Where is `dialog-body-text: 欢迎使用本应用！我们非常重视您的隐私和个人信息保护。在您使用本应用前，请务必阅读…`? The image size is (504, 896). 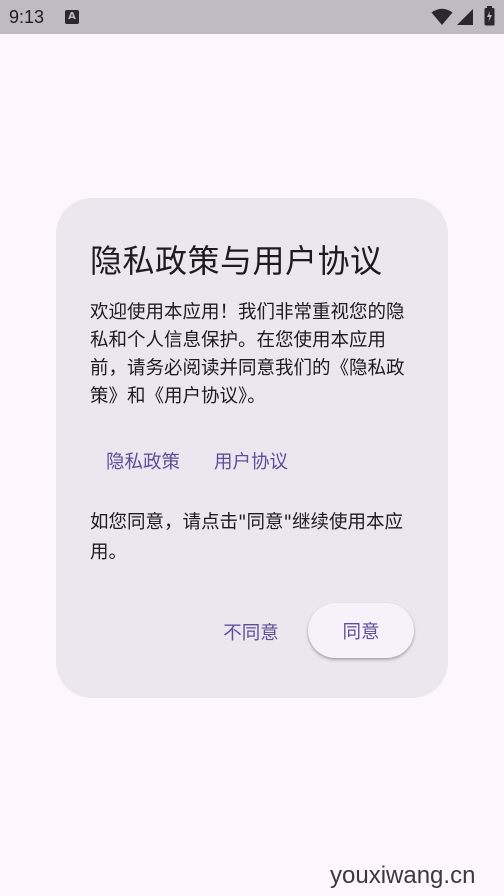
dialog-body-text: 欢迎使用本应用！我们非常重视您的隐私和个人信息保护。在您使用本应用前，请务必阅读… is located at coordinates (247, 354).